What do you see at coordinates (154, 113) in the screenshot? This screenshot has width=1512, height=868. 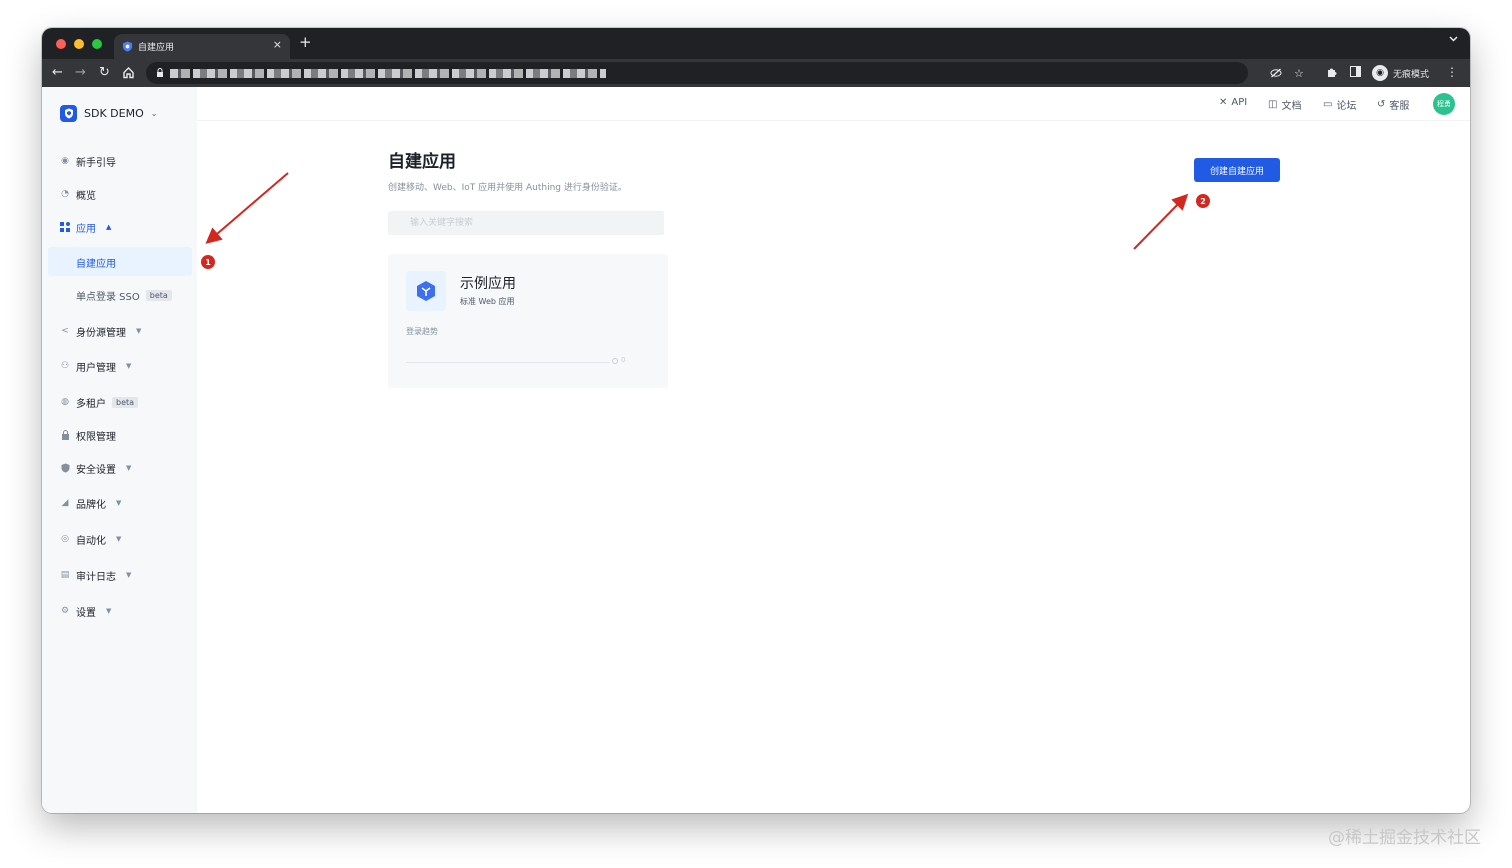 I see `chevron-down-icon: ⌄` at bounding box center [154, 113].